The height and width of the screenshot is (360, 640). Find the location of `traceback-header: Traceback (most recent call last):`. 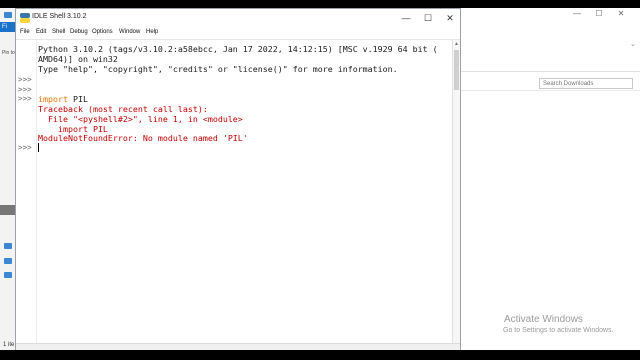

traceback-header: Traceback (most recent call last): is located at coordinates (123, 109).